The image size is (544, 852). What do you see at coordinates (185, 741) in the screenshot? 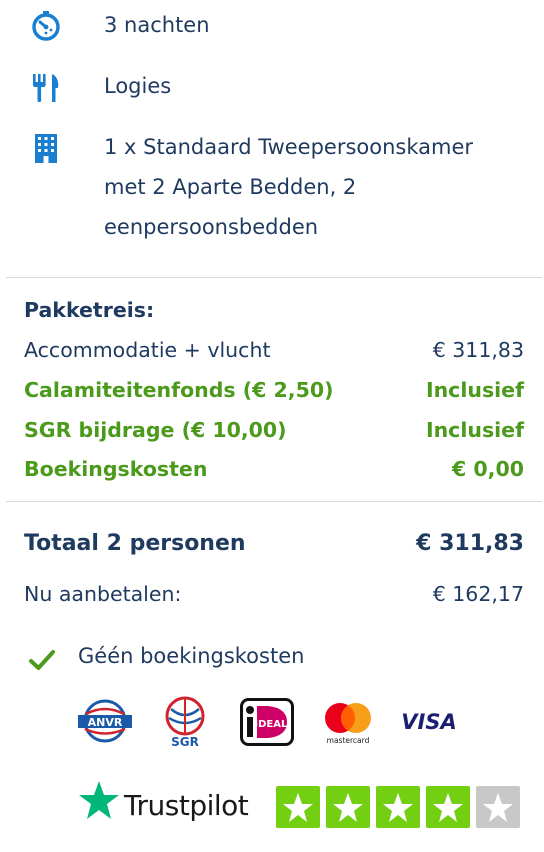
I see `sgr-text: SGR` at bounding box center [185, 741].